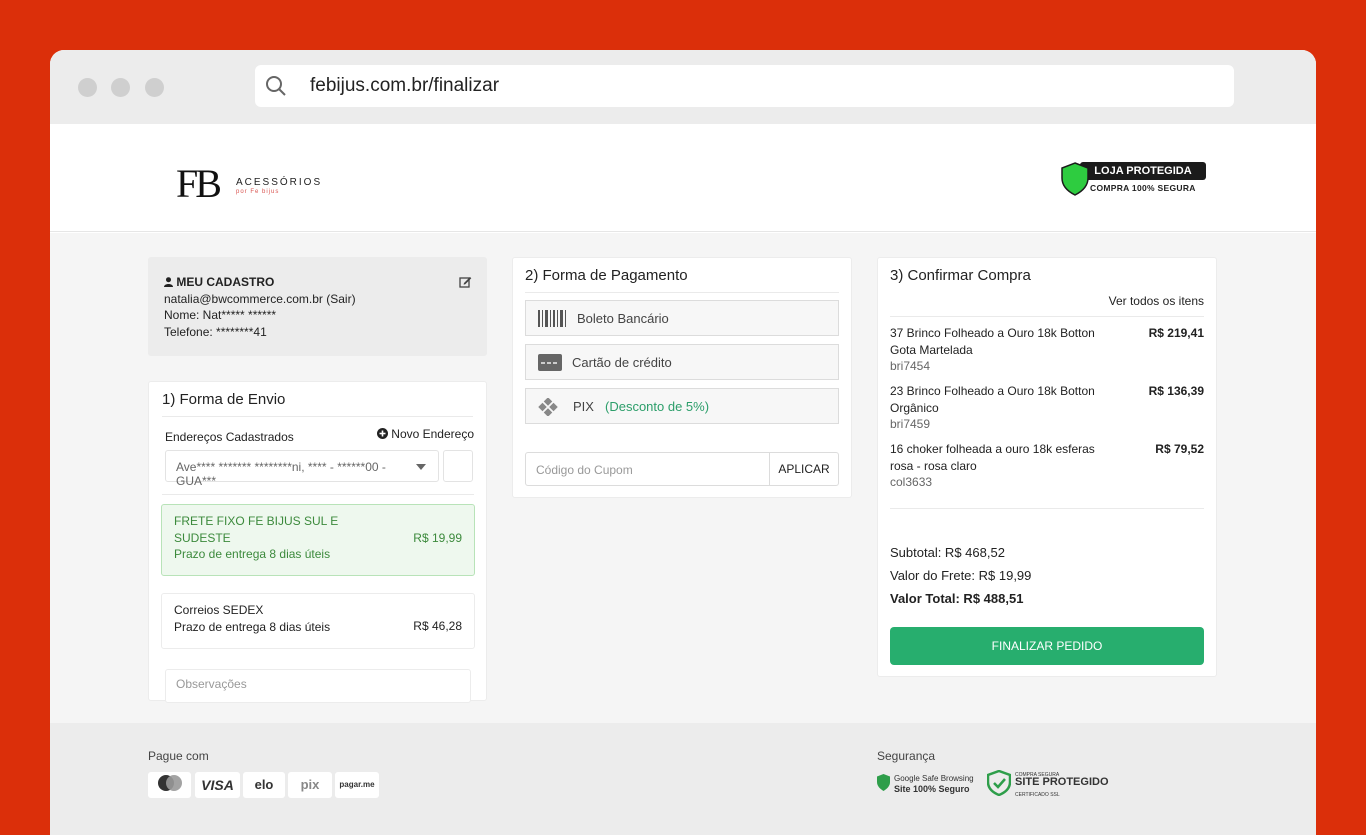 The width and height of the screenshot is (1366, 835). What do you see at coordinates (382, 433) in the screenshot?
I see `plus-circle-icon` at bounding box center [382, 433].